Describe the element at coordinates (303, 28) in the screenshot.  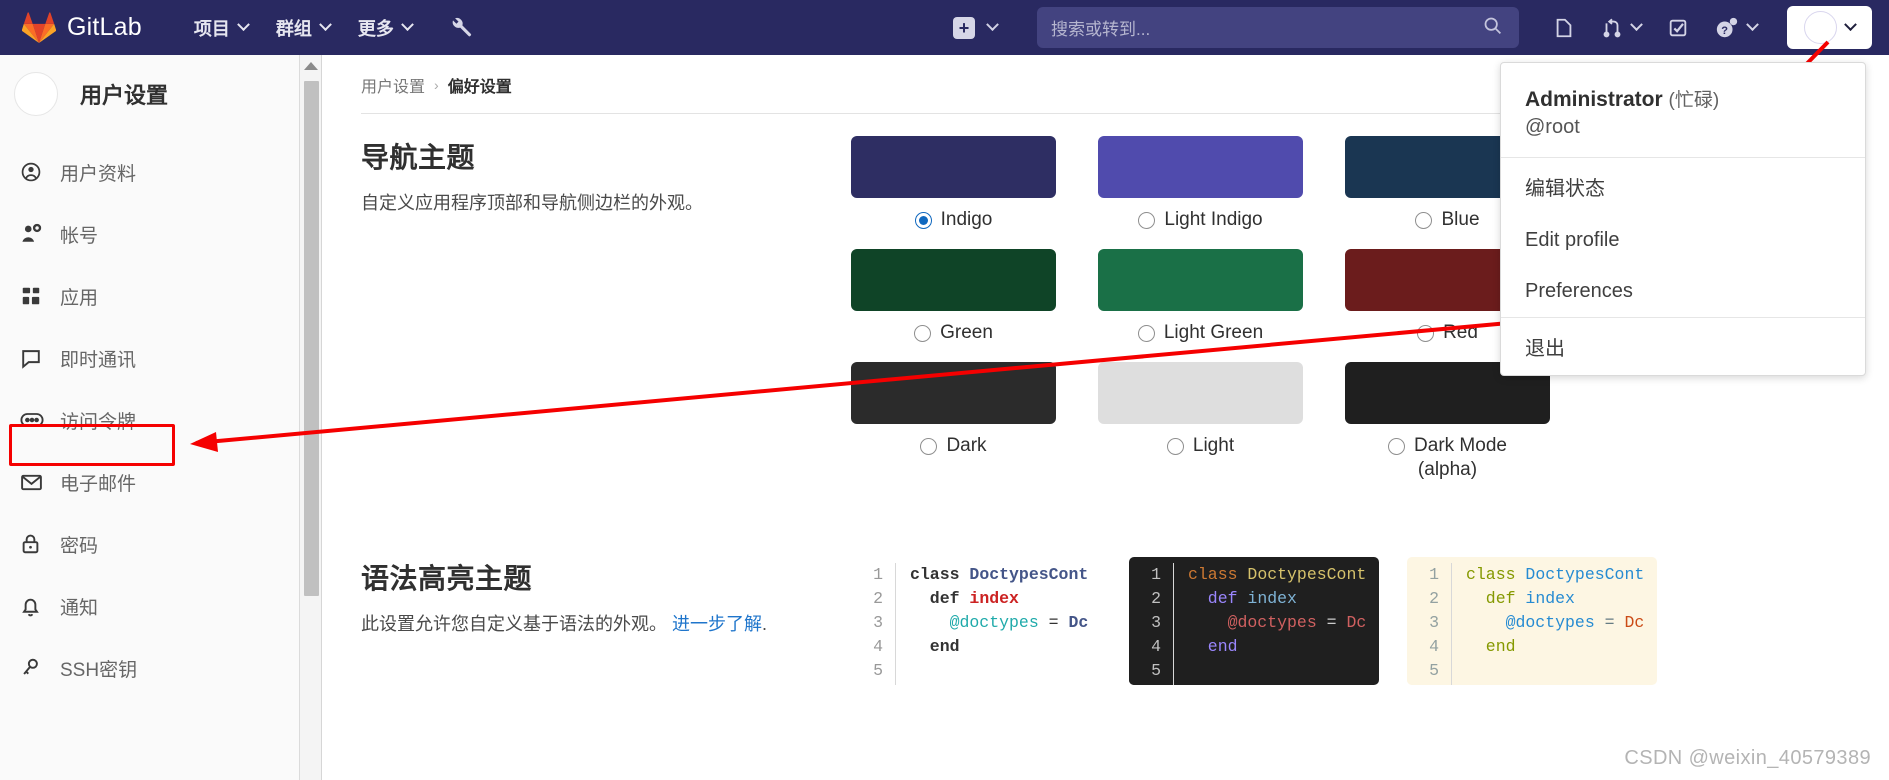
I see `nav-groups: 群组` at that location.